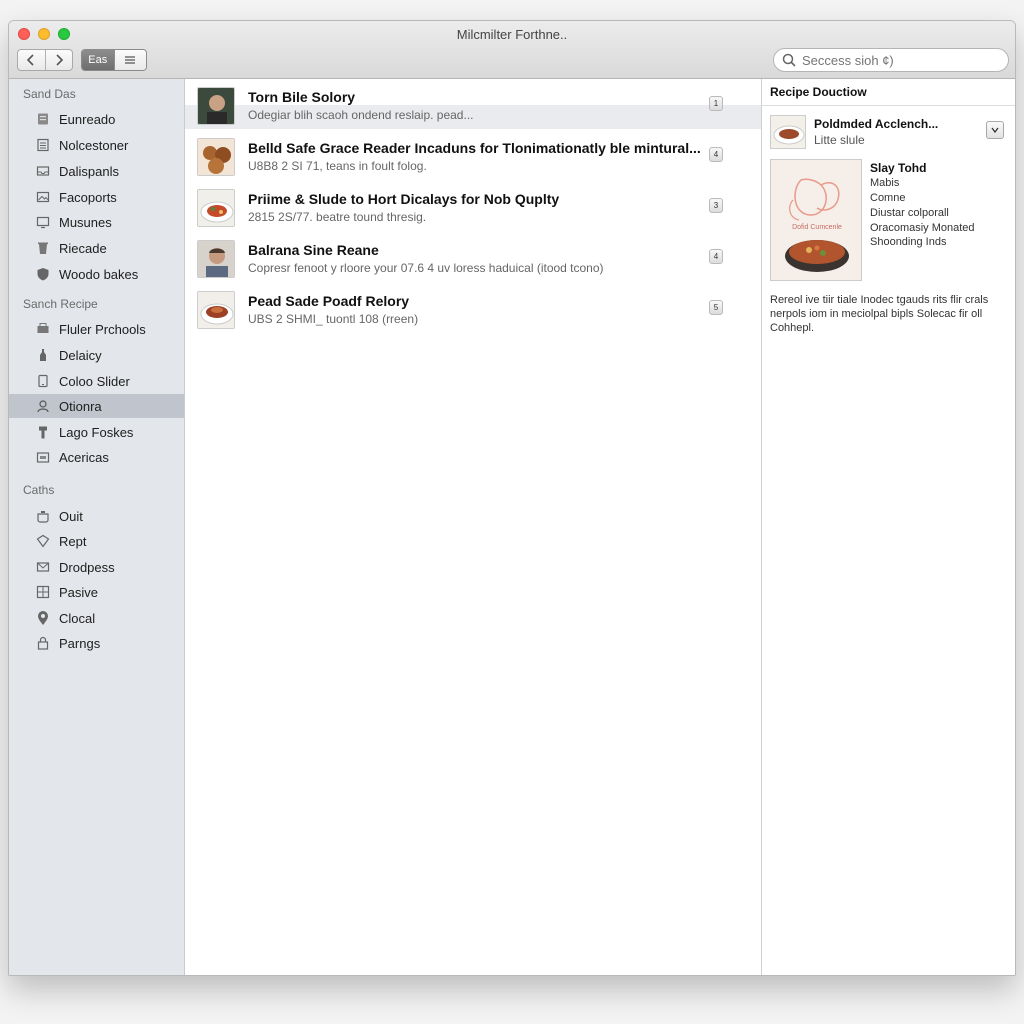 The image size is (1024, 1024). What do you see at coordinates (908, 242) in the screenshot?
I see `recipe-meta-line: Shoonding Inds` at bounding box center [908, 242].